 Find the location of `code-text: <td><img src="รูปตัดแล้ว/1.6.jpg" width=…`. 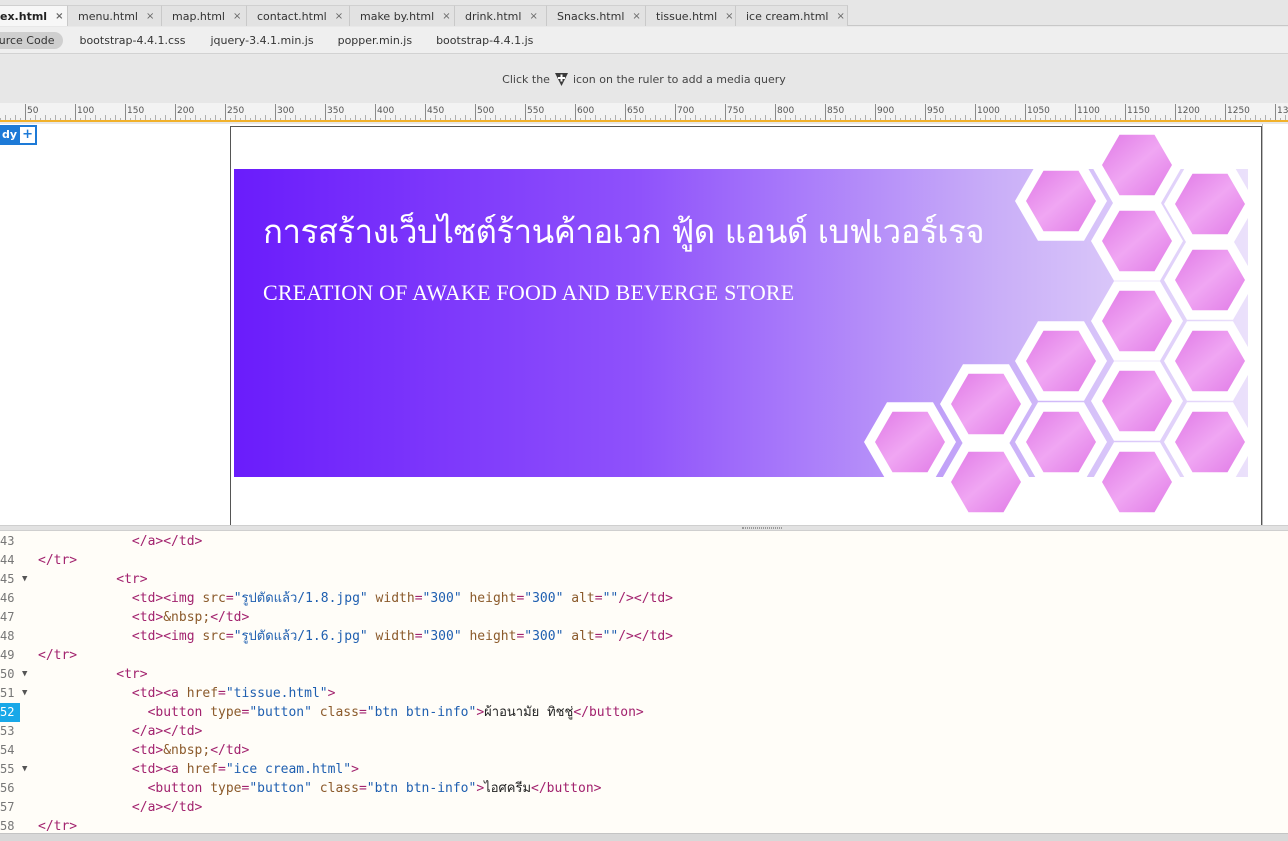

code-text: <td><img src="รูปตัดแล้ว/1.6.jpg" width=… is located at coordinates (402, 636).